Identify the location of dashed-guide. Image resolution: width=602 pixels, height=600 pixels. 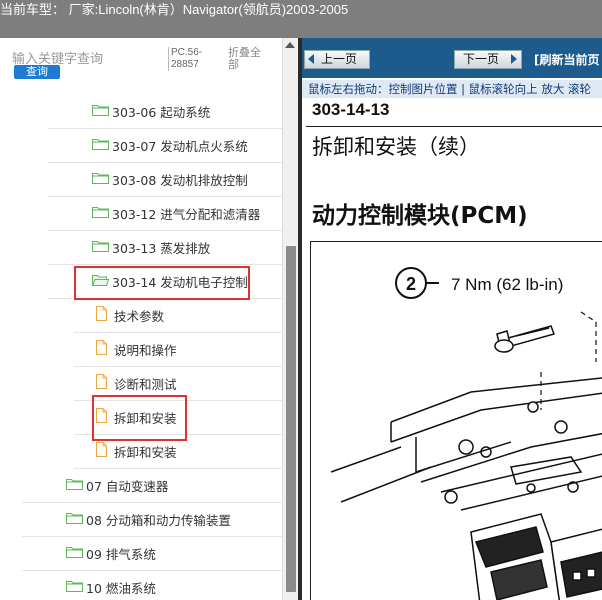
(588, 336).